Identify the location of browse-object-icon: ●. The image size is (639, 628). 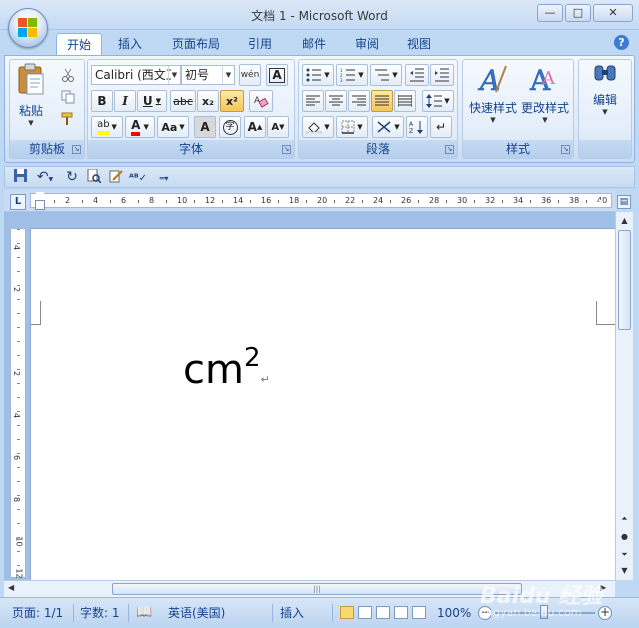
(624, 537).